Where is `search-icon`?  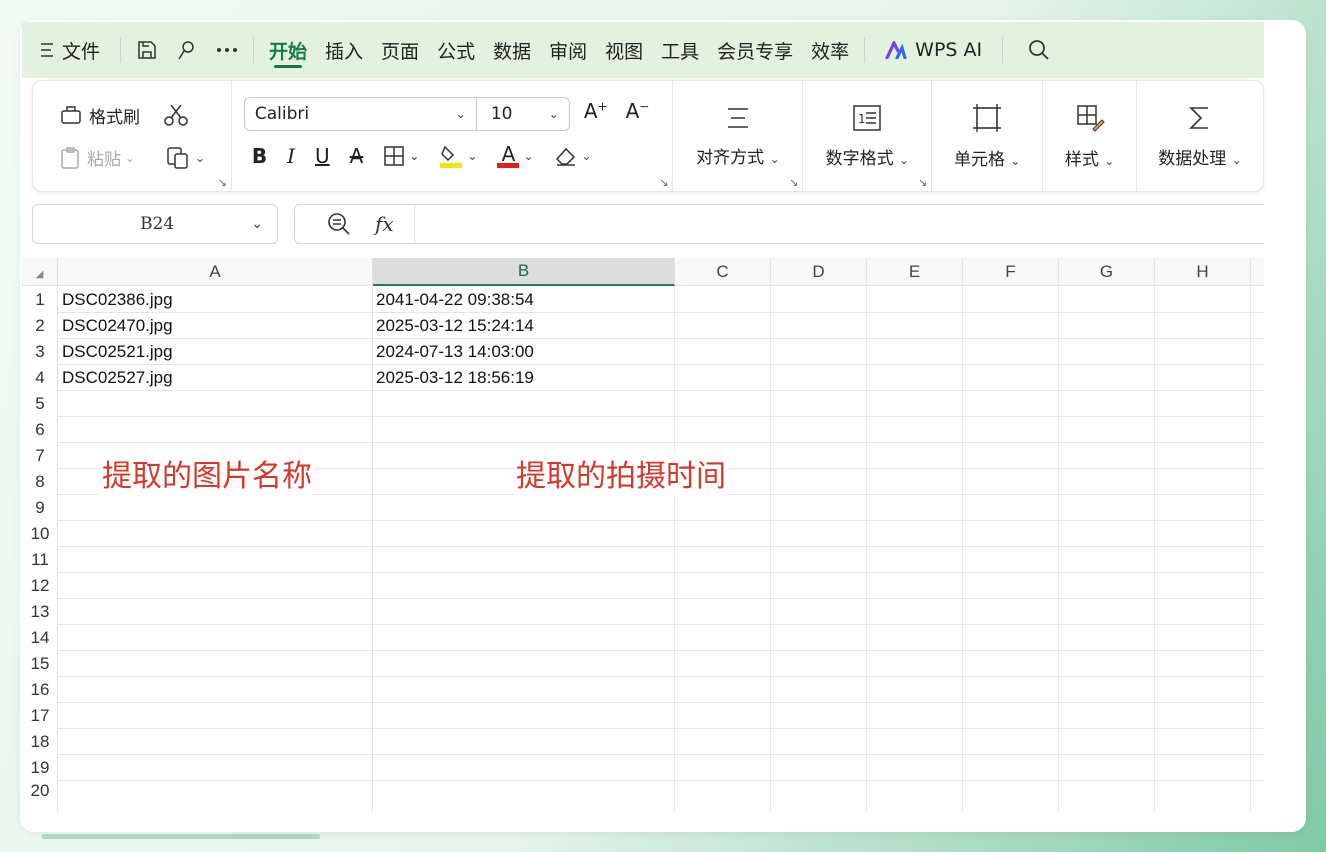
search-icon is located at coordinates (1039, 50).